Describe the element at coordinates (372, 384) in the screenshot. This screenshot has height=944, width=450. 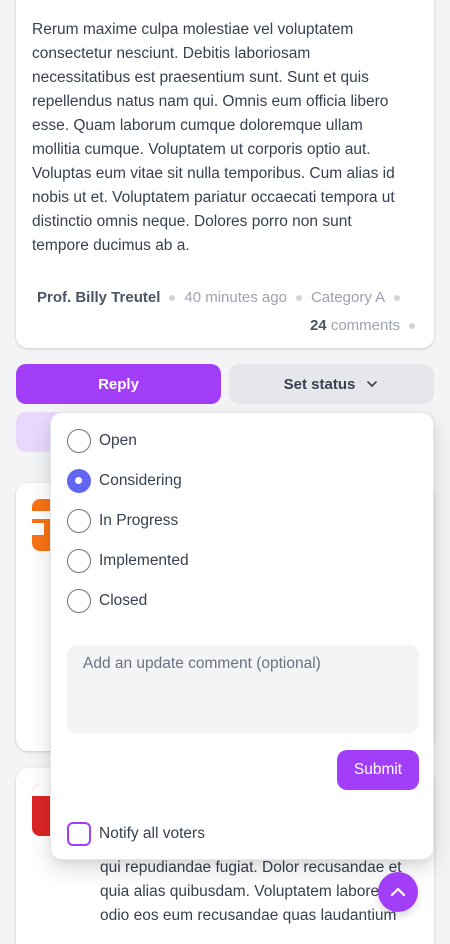
I see `chevron-down-icon` at that location.